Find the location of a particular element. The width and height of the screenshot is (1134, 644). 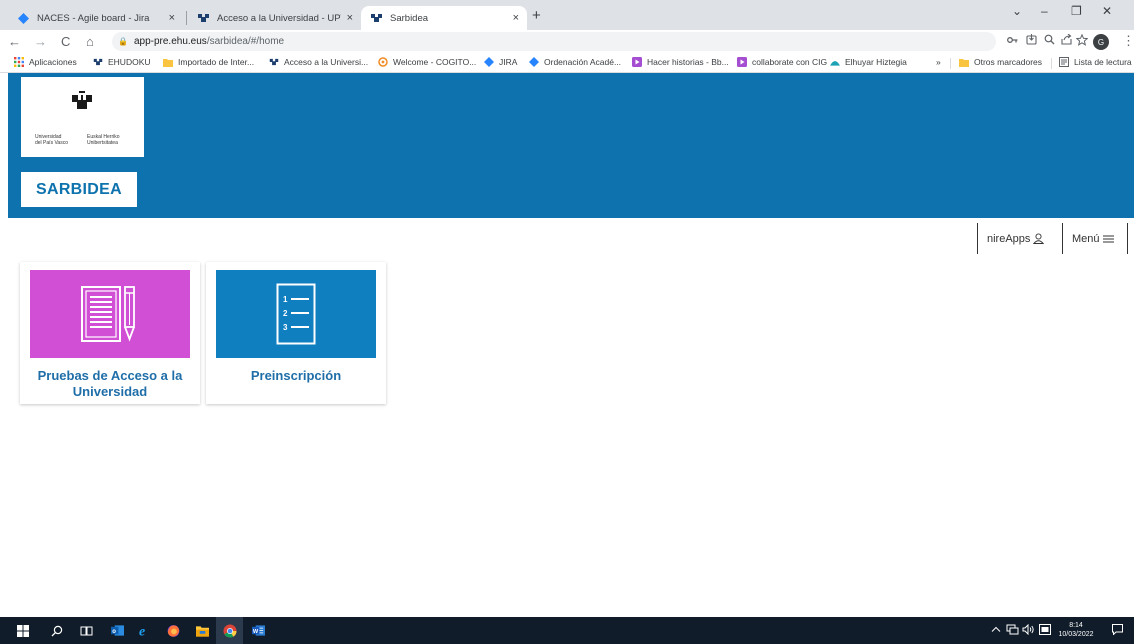

network-icon is located at coordinates (1012, 631).